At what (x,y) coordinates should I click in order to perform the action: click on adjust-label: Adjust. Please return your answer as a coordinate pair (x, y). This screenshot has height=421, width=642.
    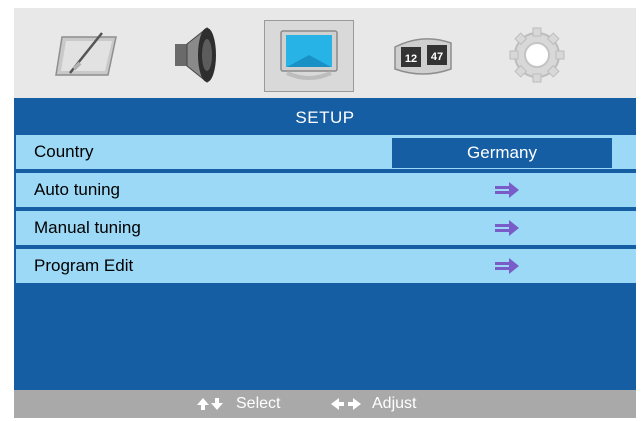
    Looking at the image, I should click on (394, 403).